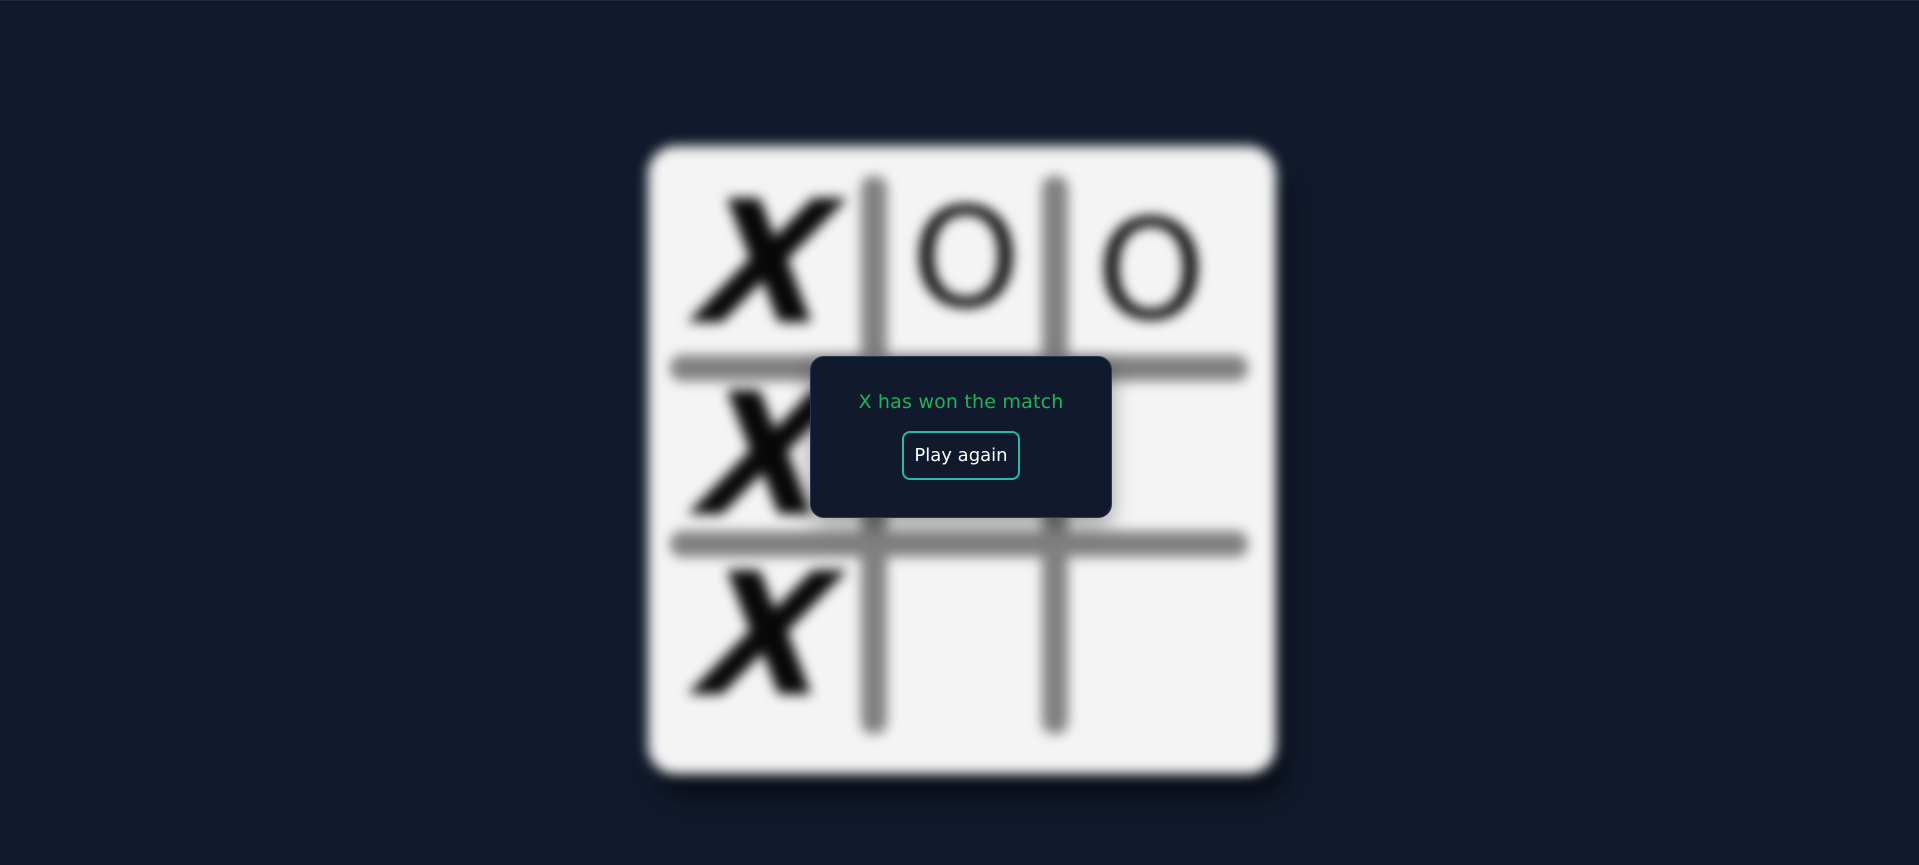 The width and height of the screenshot is (1919, 865). Describe the element at coordinates (768, 264) in the screenshot. I see `cell-0-0: X` at that location.